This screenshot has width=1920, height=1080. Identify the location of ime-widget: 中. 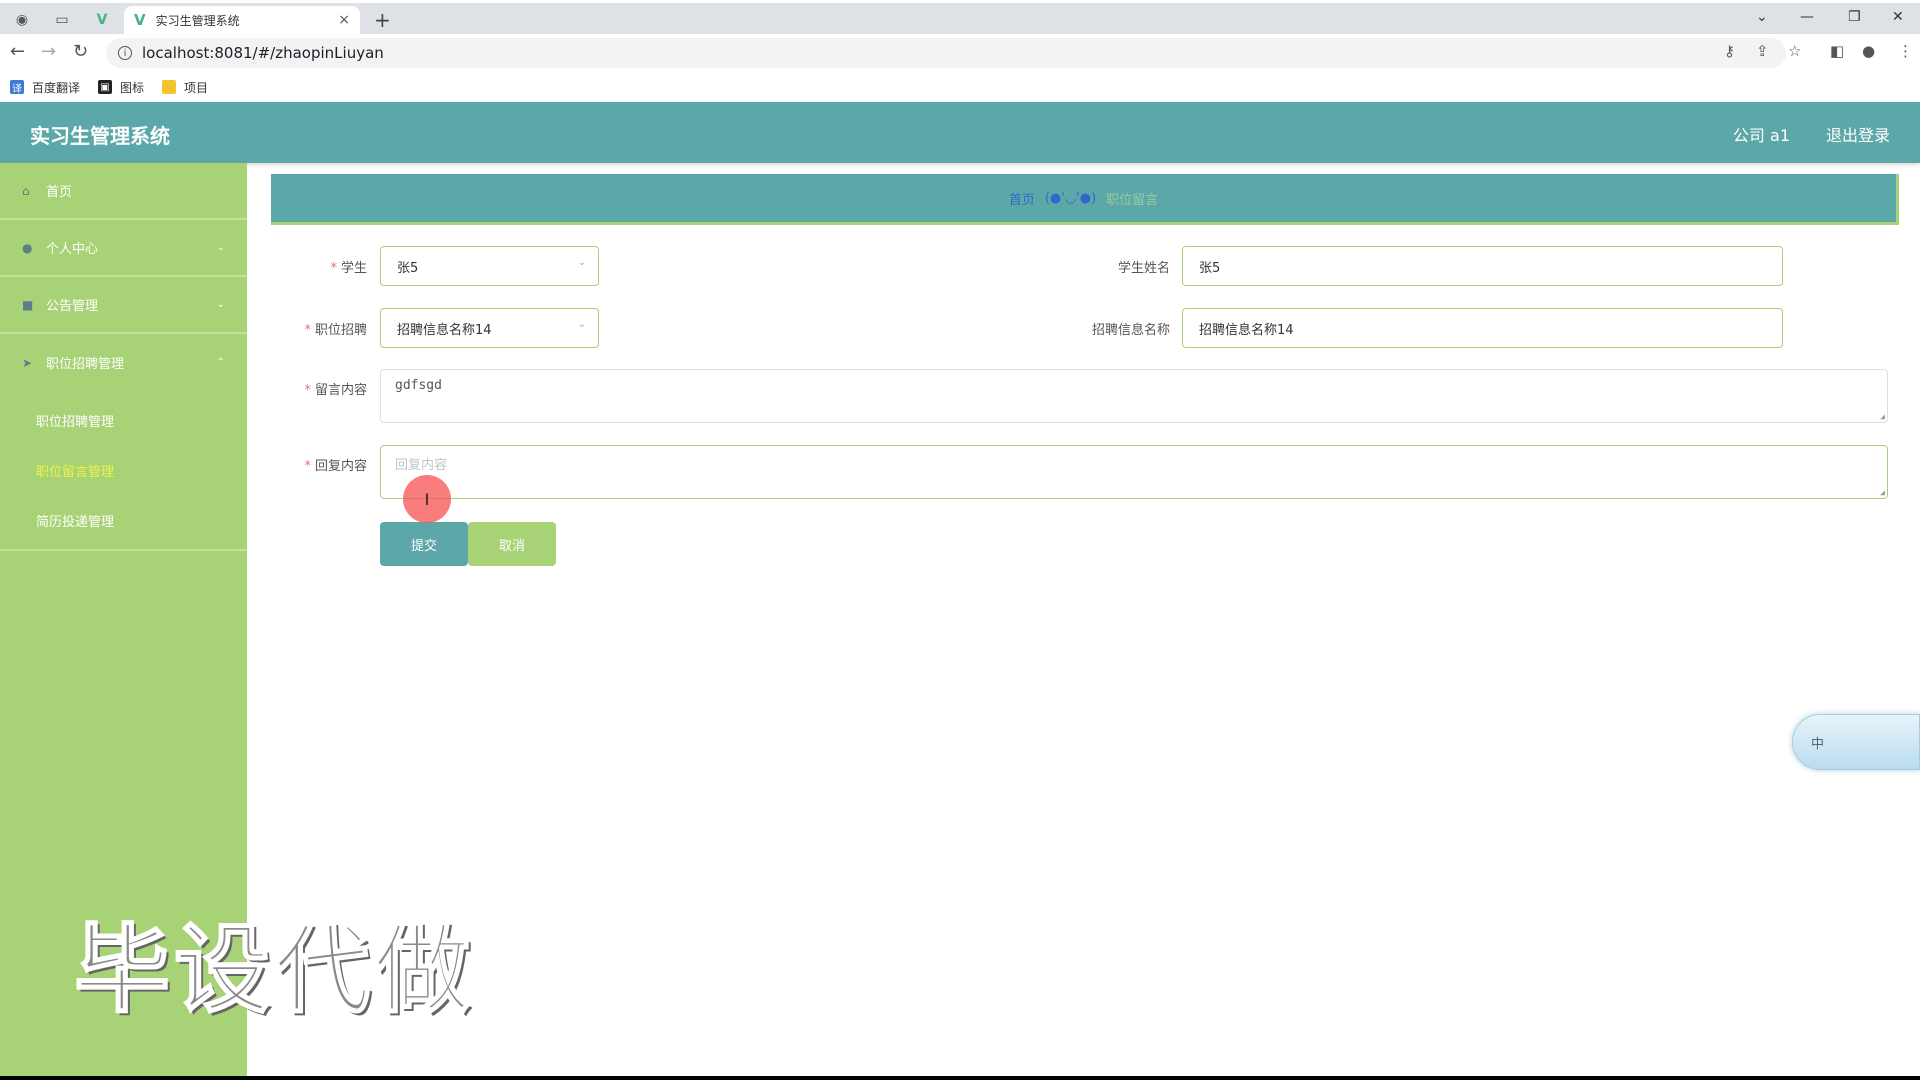
(1856, 742).